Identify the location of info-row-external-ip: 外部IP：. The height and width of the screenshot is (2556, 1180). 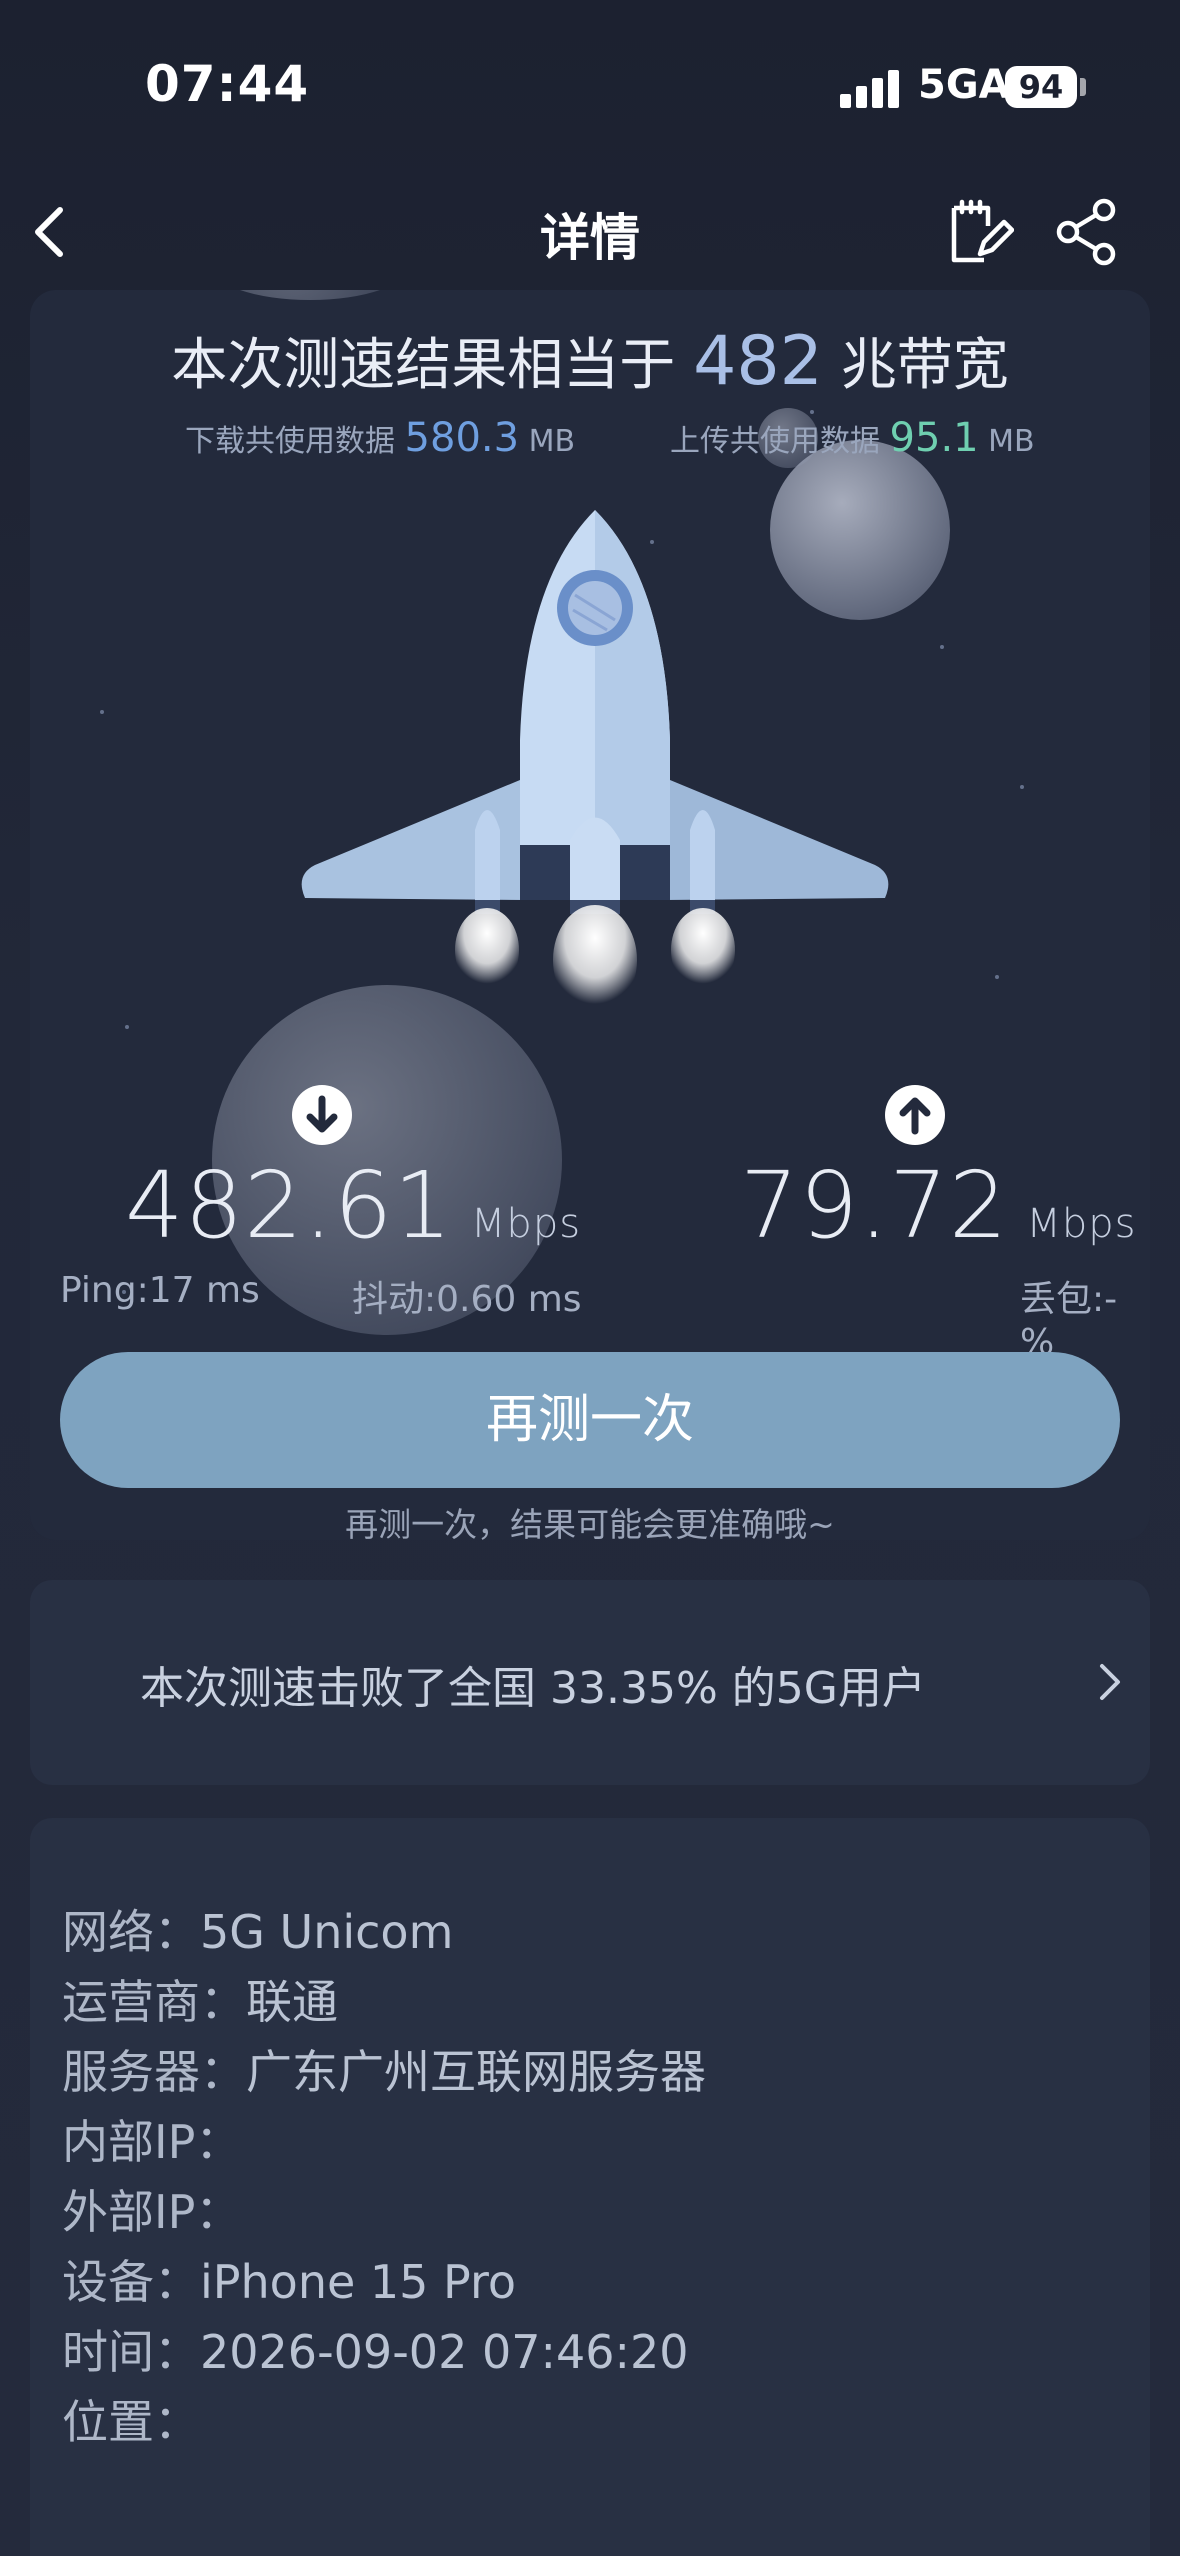
(151, 2209).